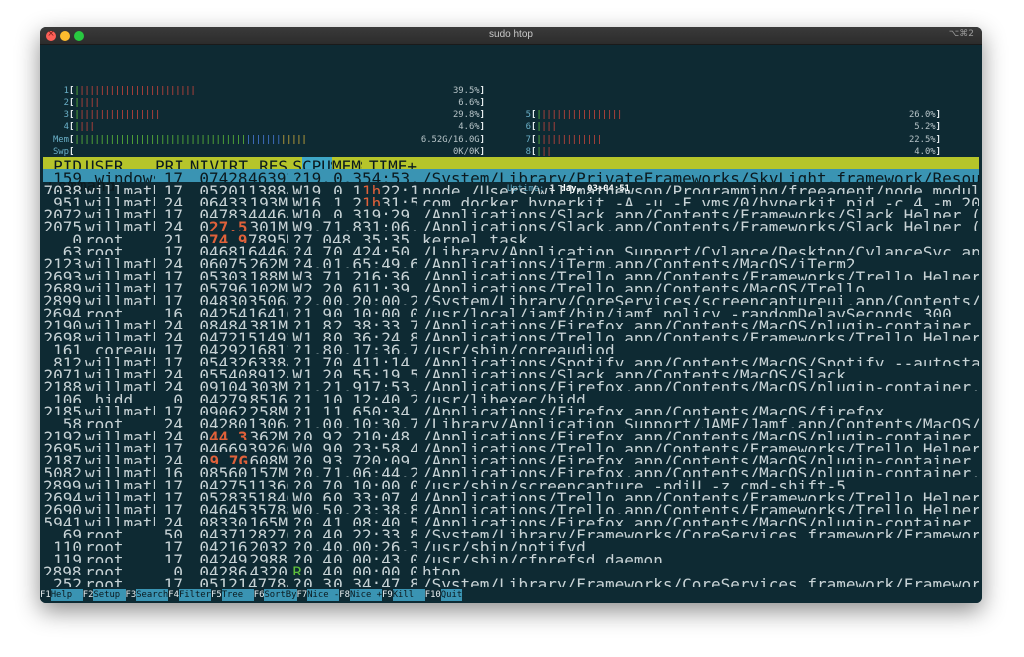 Image resolution: width=1024 pixels, height=657 pixels. I want to click on cpu-cell: 1.9, so click(317, 310).